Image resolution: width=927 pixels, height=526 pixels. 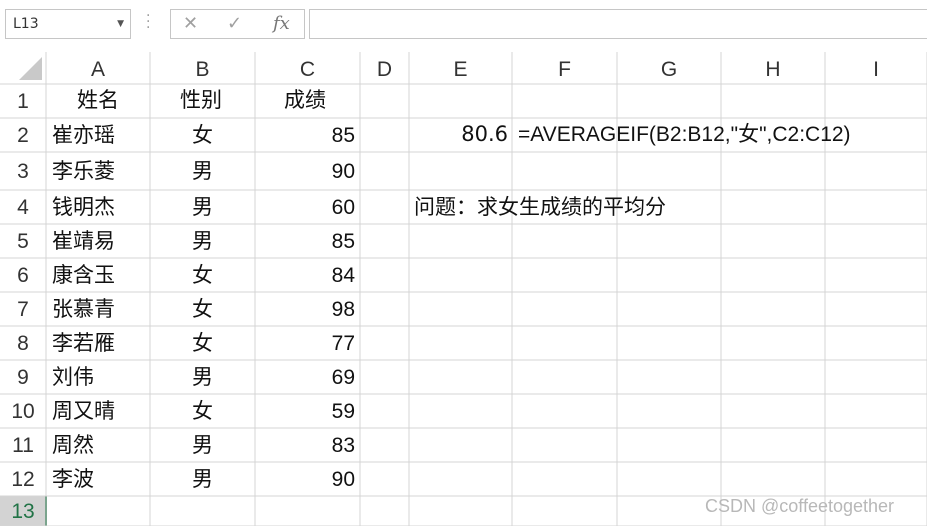 I want to click on drag-handle-icon: · · ·, so click(x=149, y=22).